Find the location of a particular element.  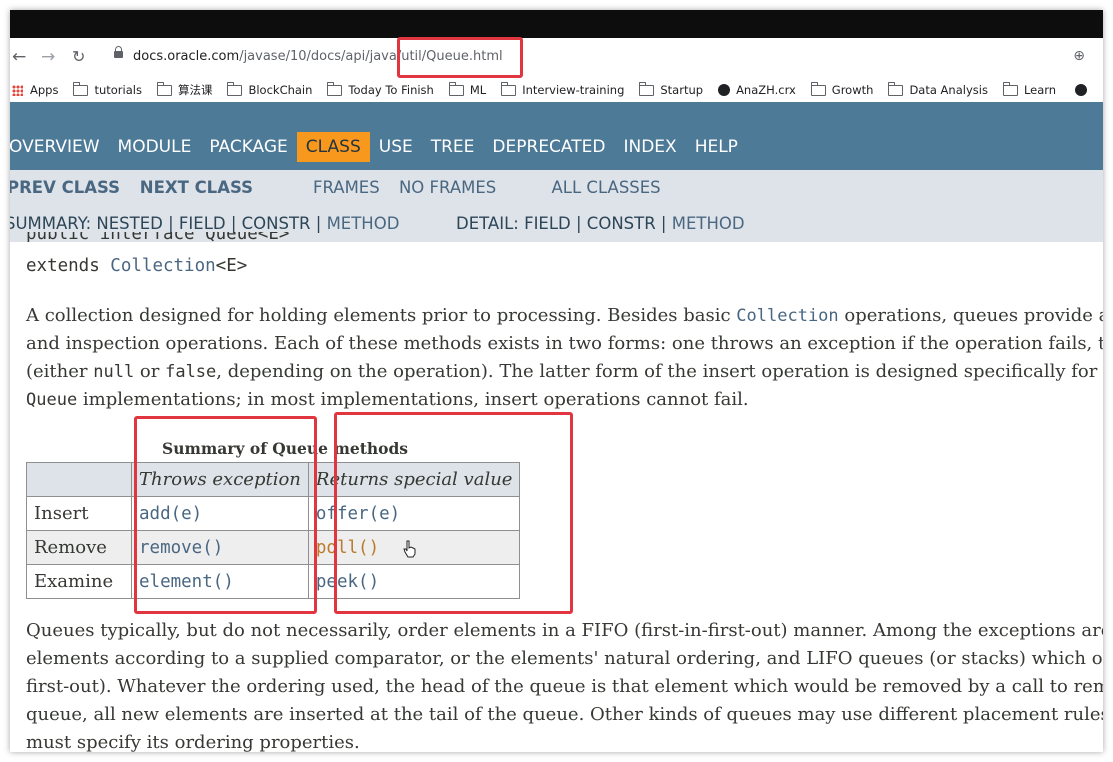

bookmark-label: AnaZH.crx is located at coordinates (766, 90).